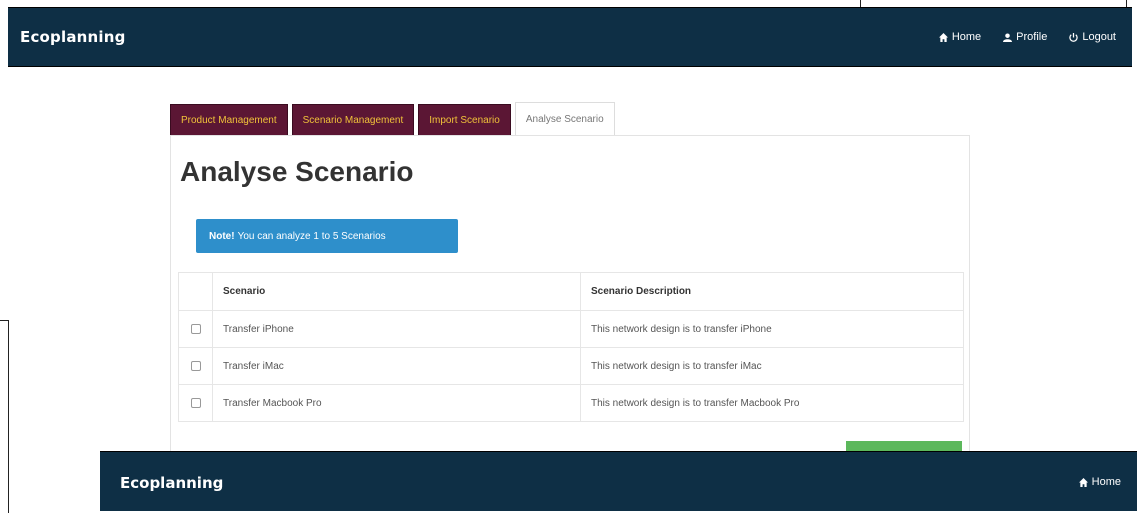  I want to click on table-header-row: Scenario Scenario Description, so click(571, 291).